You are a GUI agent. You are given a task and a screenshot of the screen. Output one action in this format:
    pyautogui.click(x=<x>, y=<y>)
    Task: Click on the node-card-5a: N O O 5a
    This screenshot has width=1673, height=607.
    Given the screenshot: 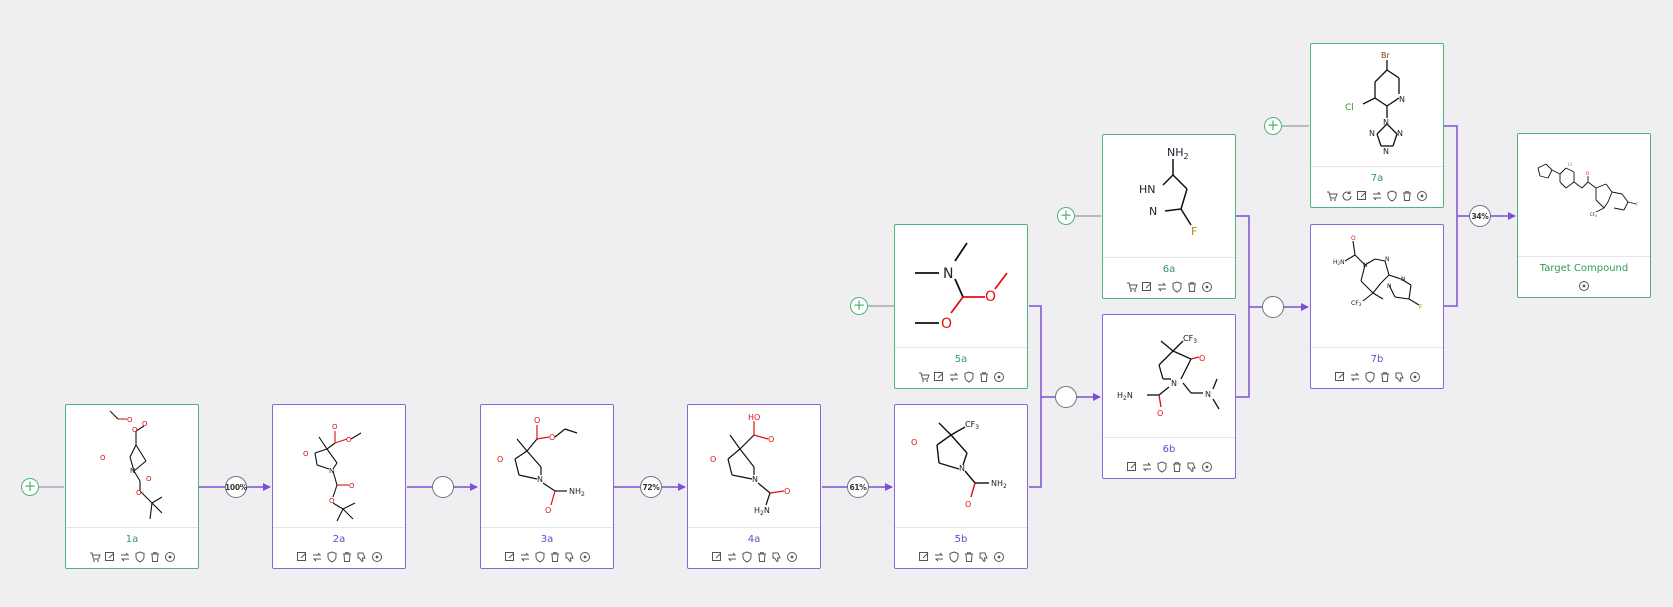 What is the action you would take?
    pyautogui.click(x=961, y=306)
    